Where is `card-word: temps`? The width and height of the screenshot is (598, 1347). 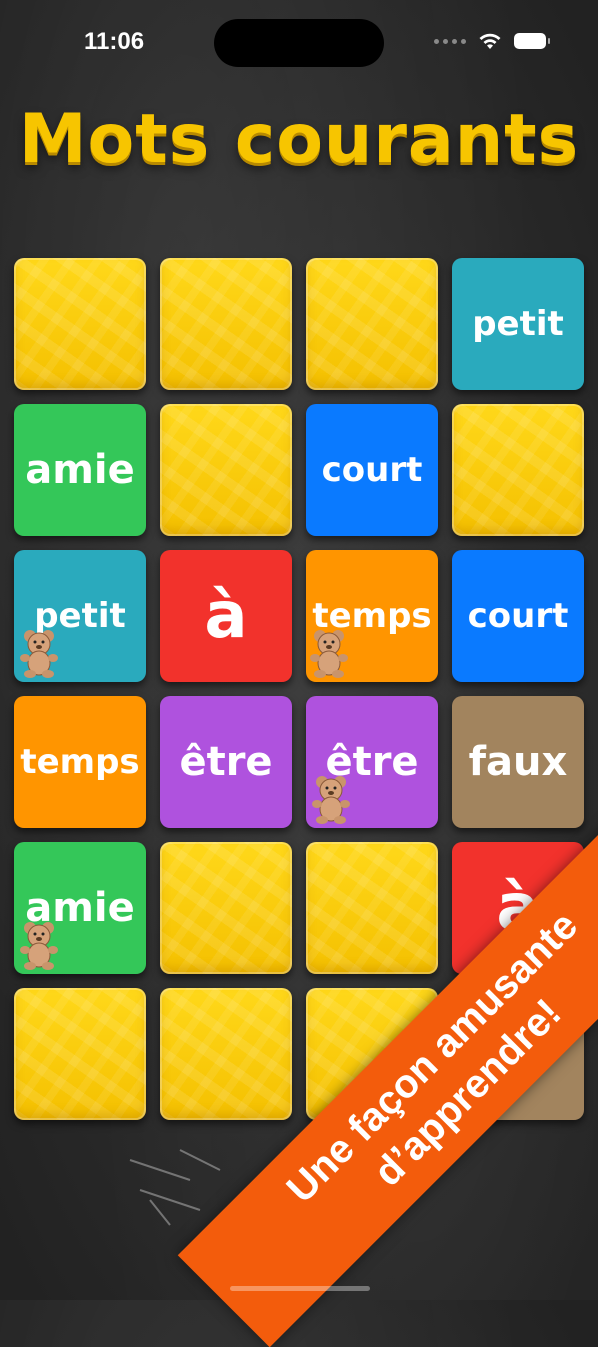
card-word: temps is located at coordinates (80, 762).